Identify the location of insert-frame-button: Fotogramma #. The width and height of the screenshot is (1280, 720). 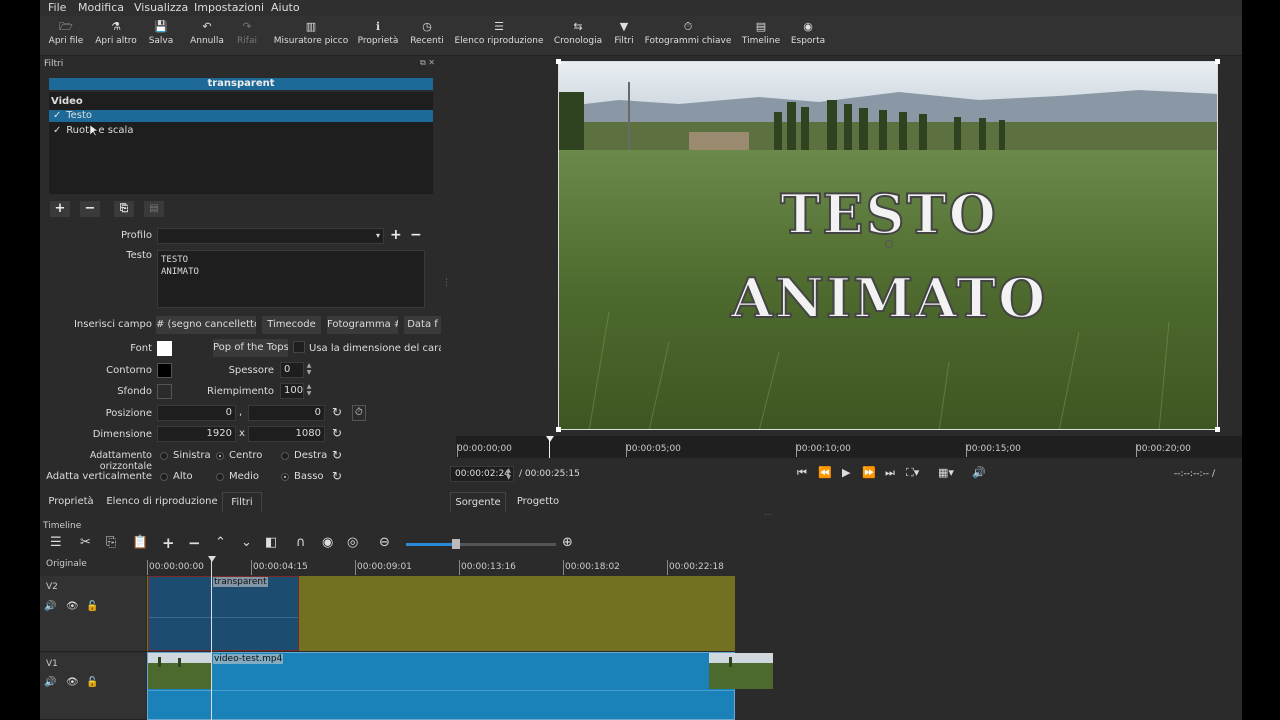
(362, 325).